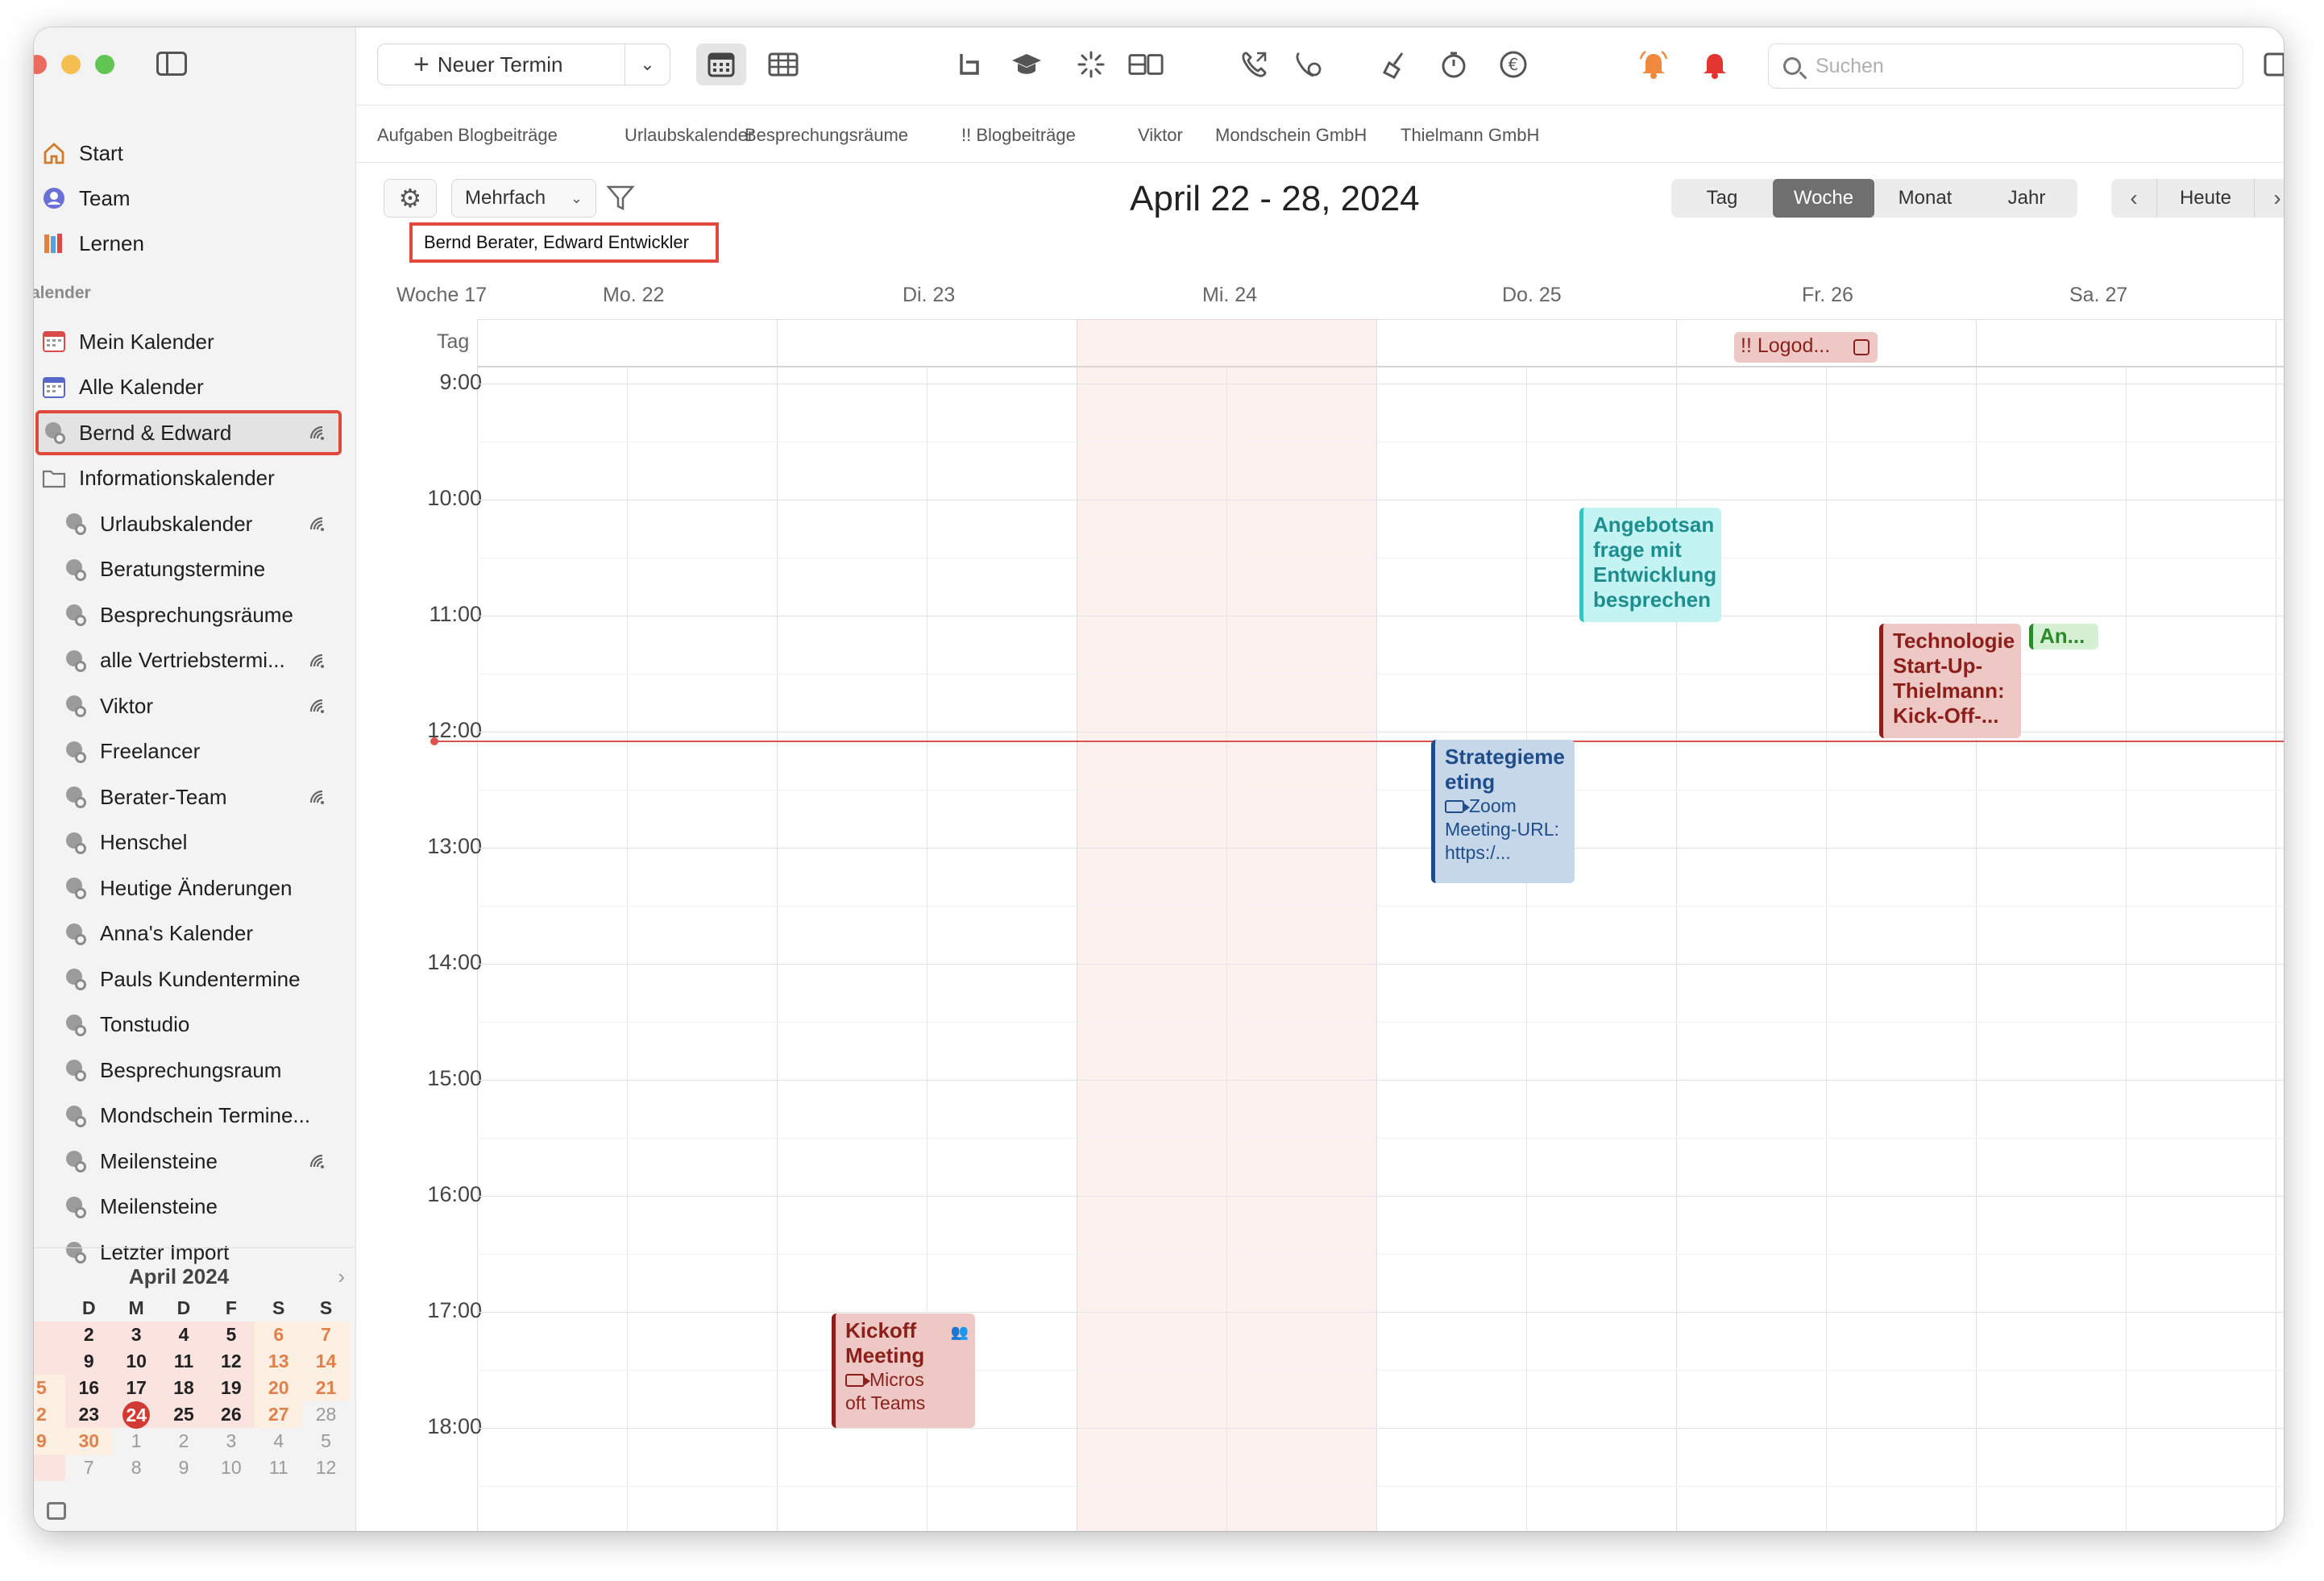 The height and width of the screenshot is (1581, 2324). What do you see at coordinates (279, 1361) in the screenshot?
I see `mini-calendar-day: 13` at bounding box center [279, 1361].